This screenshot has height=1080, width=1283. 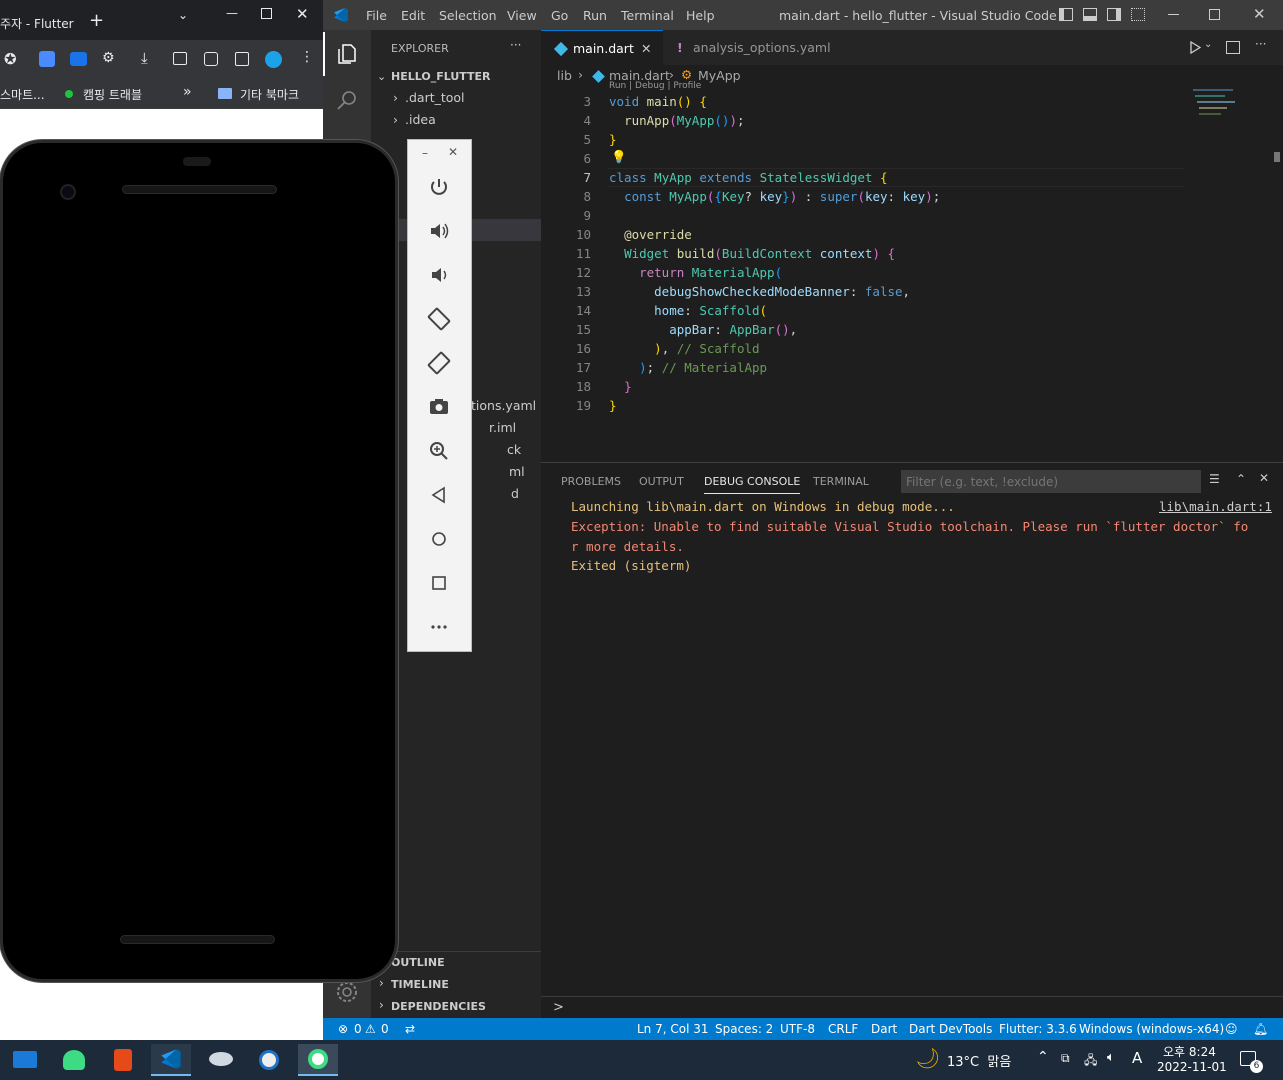 I want to click on notifications-bell-icon: 🔔︎, so click(x=1260, y=1029).